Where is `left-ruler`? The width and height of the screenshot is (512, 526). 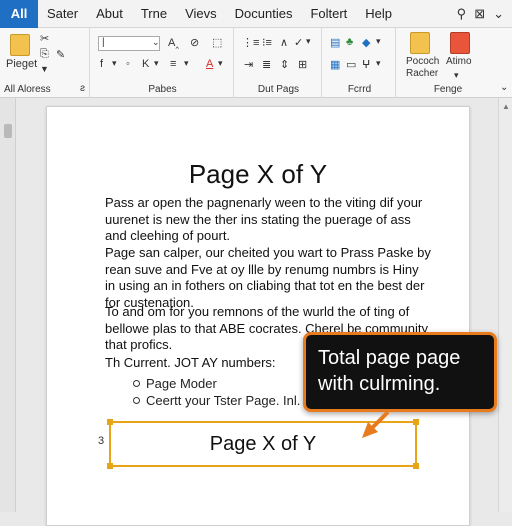
left-ruler is located at coordinates (8, 305).